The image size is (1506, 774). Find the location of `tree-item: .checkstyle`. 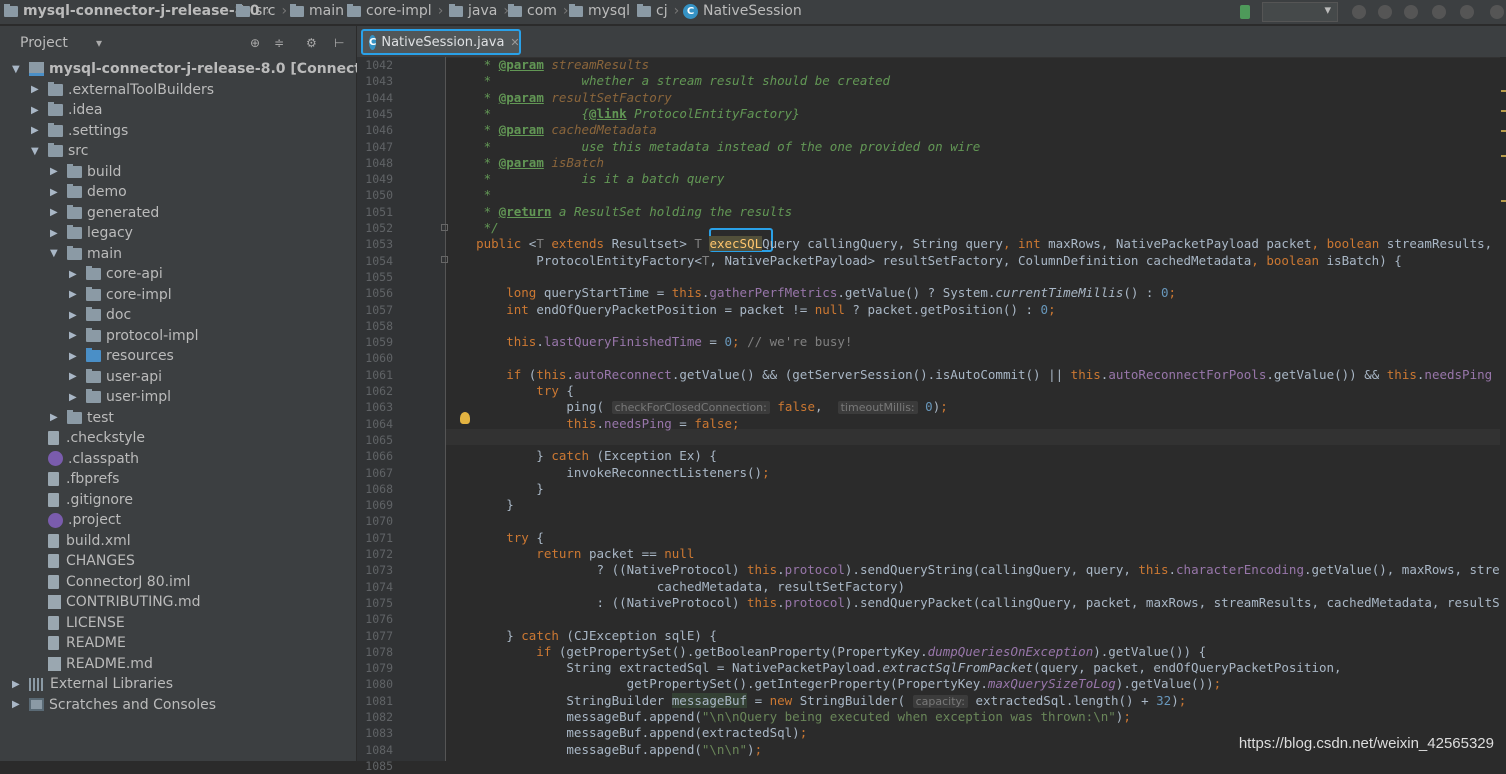

tree-item: .checkstyle is located at coordinates (88, 438).